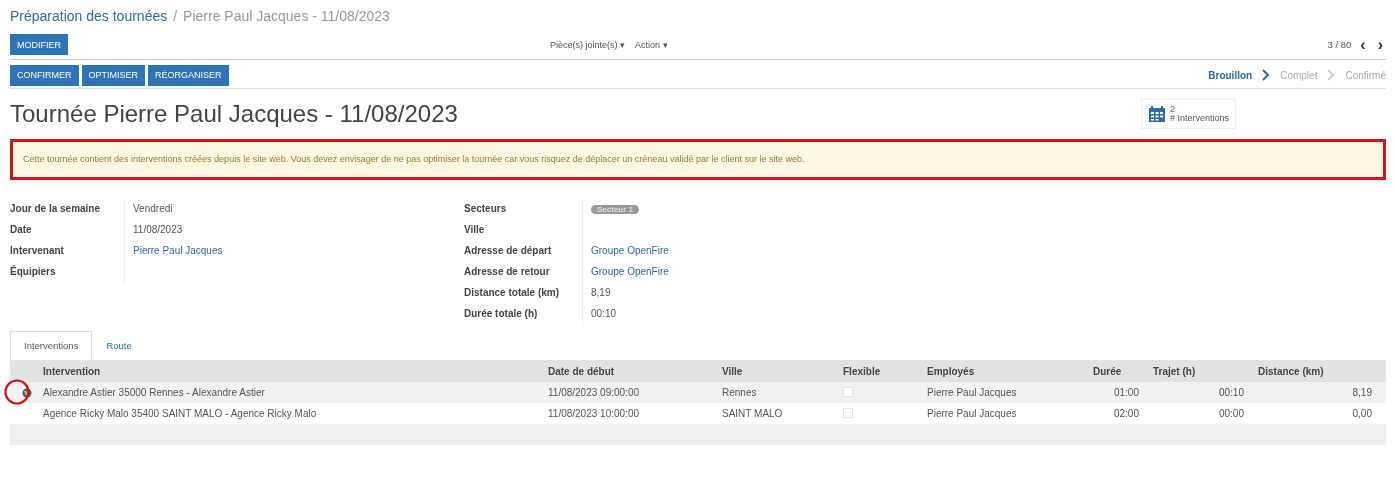 Image resolution: width=1396 pixels, height=484 pixels. What do you see at coordinates (1230, 75) in the screenshot?
I see `status-step: Brouillon` at bounding box center [1230, 75].